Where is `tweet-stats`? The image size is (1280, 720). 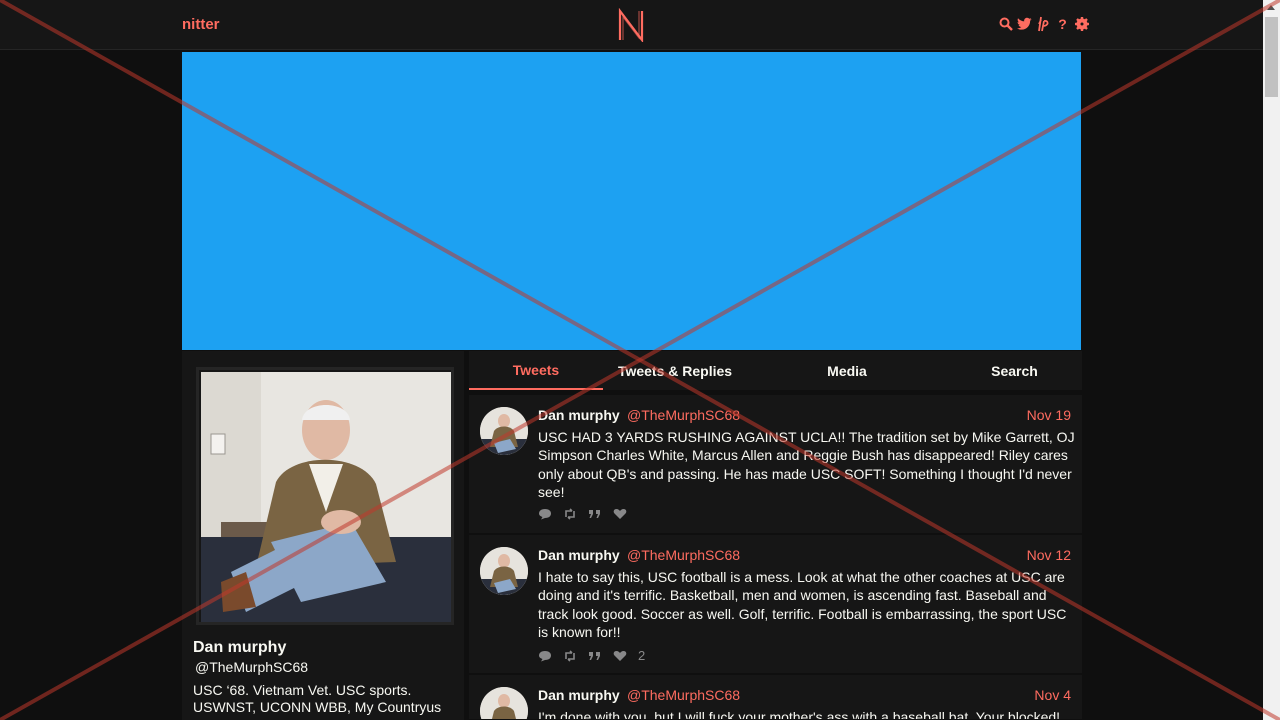
tweet-stats is located at coordinates (588, 514).